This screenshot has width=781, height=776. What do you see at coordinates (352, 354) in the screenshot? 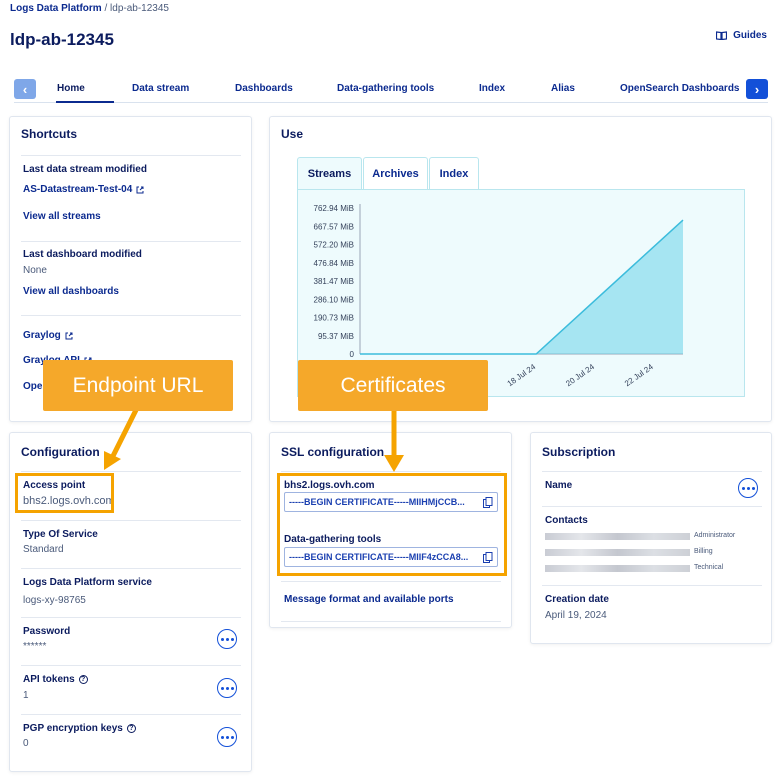
I see `y-tick-label: 0` at bounding box center [352, 354].